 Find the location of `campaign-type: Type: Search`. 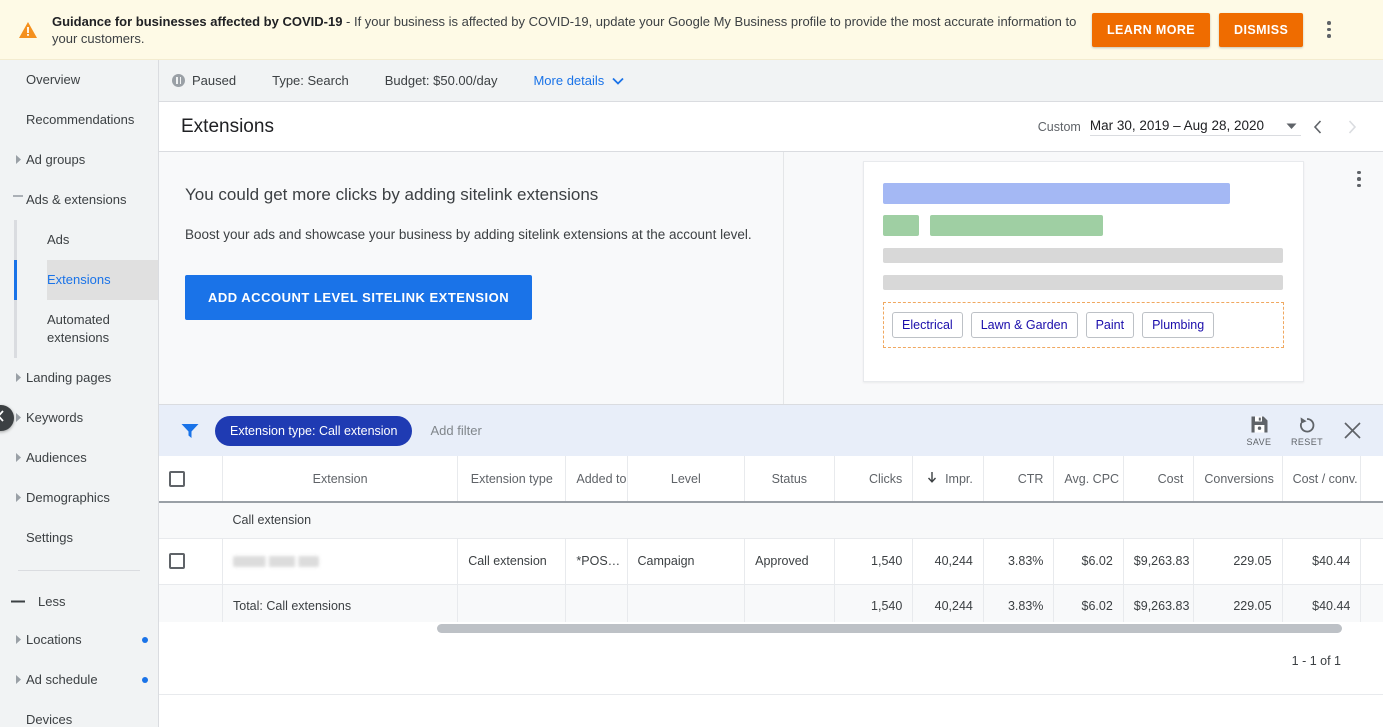

campaign-type: Type: Search is located at coordinates (310, 80).